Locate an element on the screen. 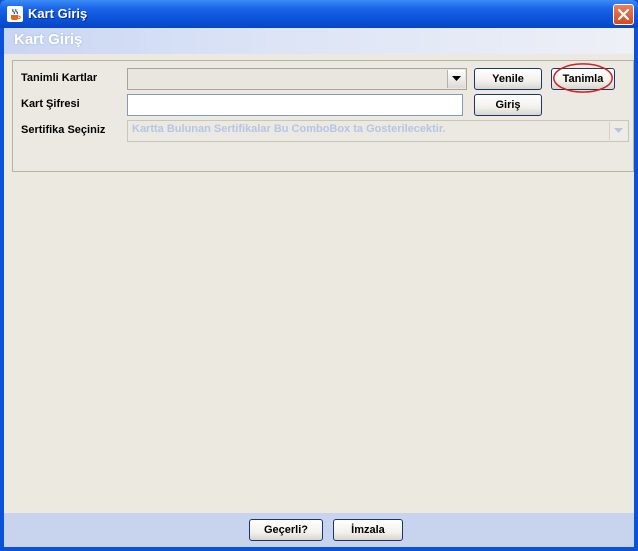 The height and width of the screenshot is (551, 638). gecerli-button: Geçerli? is located at coordinates (286, 530).